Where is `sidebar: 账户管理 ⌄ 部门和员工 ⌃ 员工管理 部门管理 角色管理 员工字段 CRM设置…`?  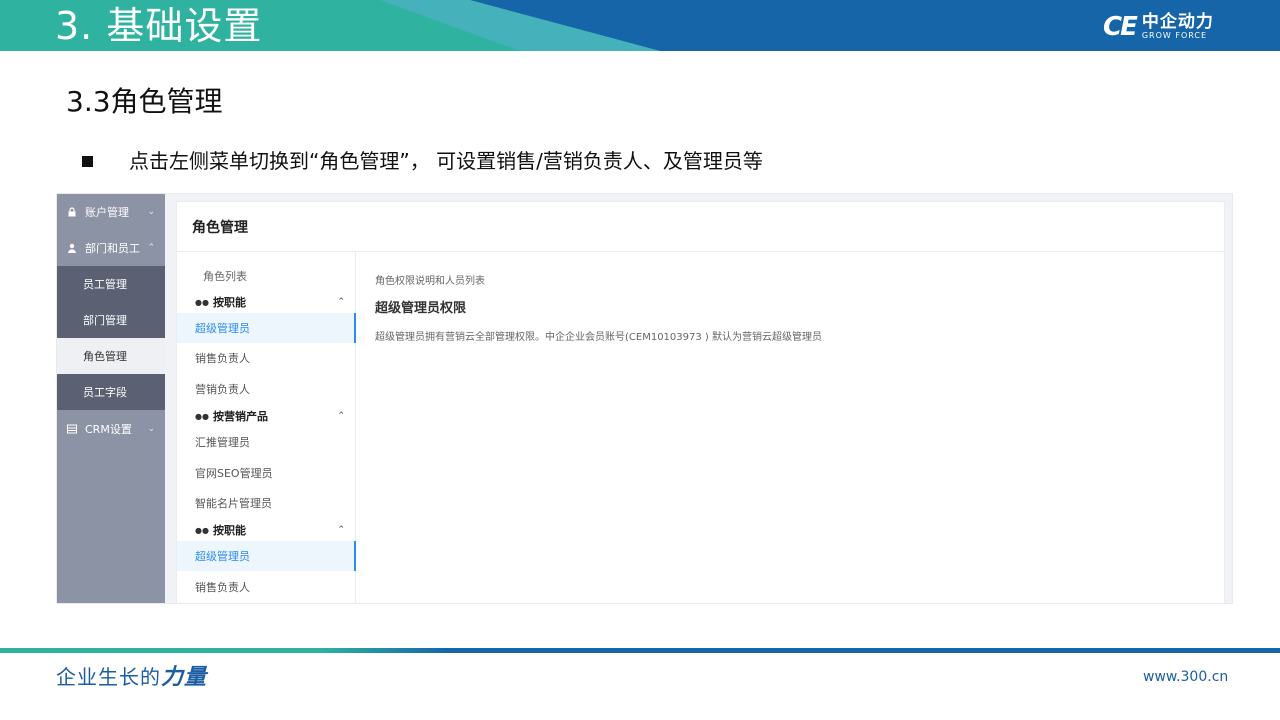
sidebar: 账户管理 ⌄ 部门和员工 ⌃ 员工管理 部门管理 角色管理 员工字段 CRM设置… is located at coordinates (111, 398).